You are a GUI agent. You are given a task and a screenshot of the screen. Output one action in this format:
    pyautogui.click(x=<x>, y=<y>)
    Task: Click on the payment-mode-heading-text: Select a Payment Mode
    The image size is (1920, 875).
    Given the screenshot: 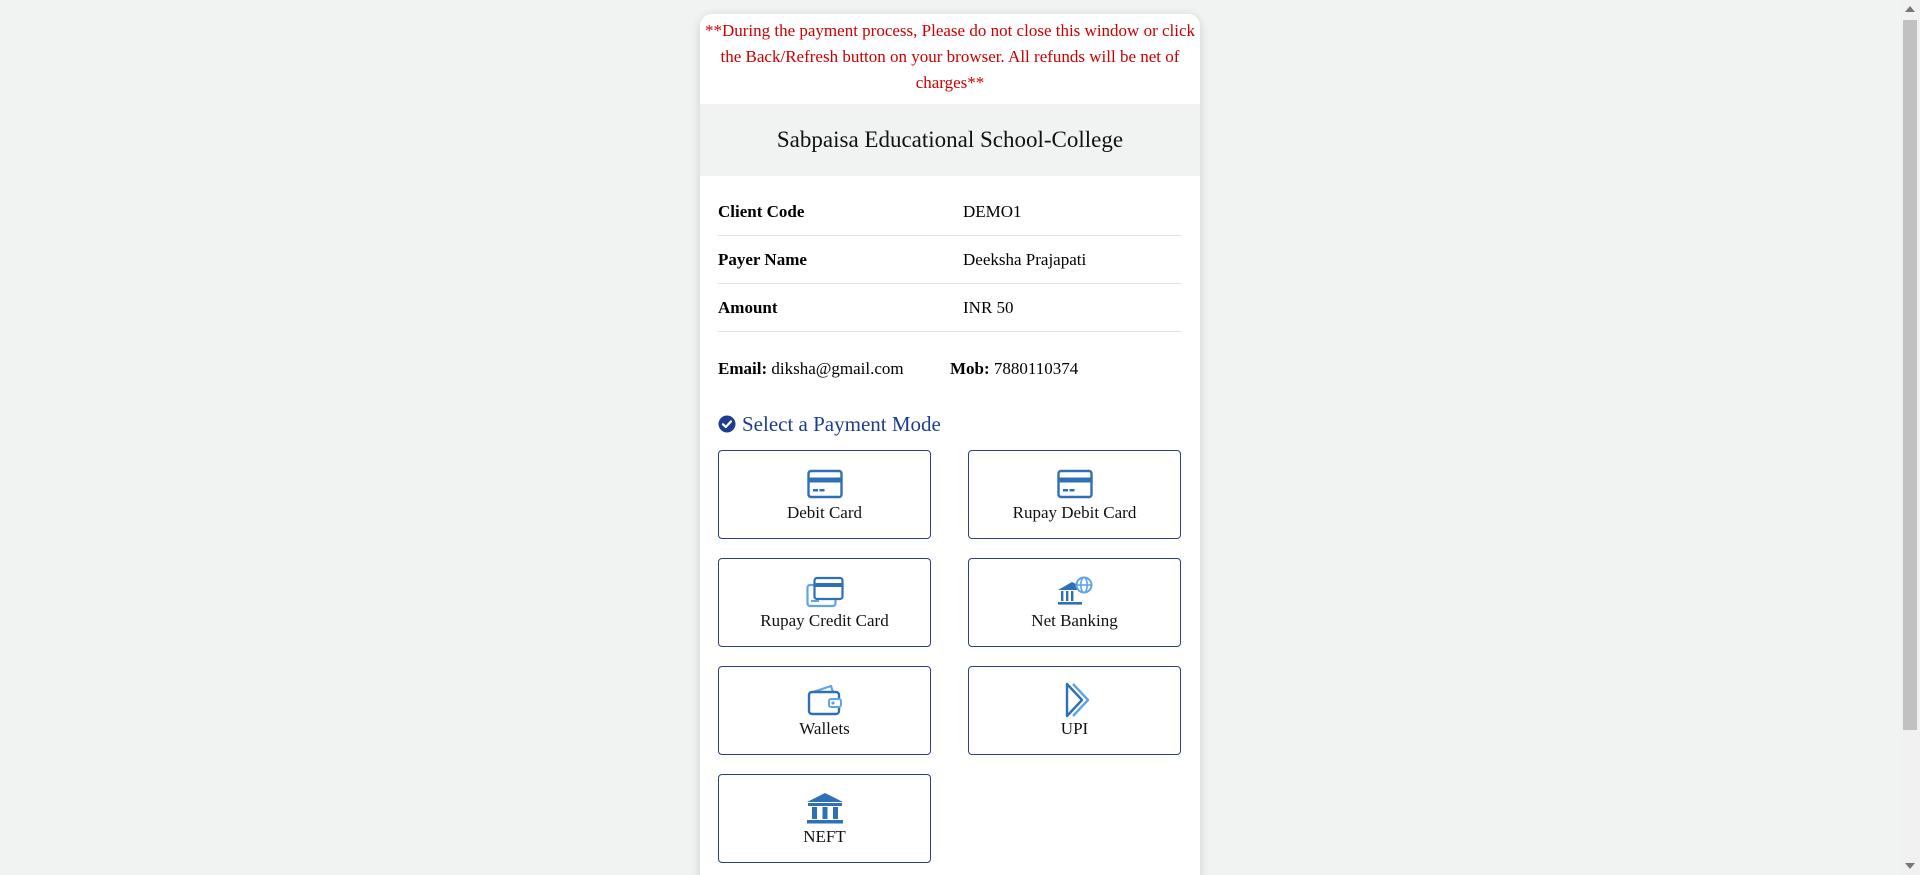 What is the action you would take?
    pyautogui.click(x=841, y=423)
    